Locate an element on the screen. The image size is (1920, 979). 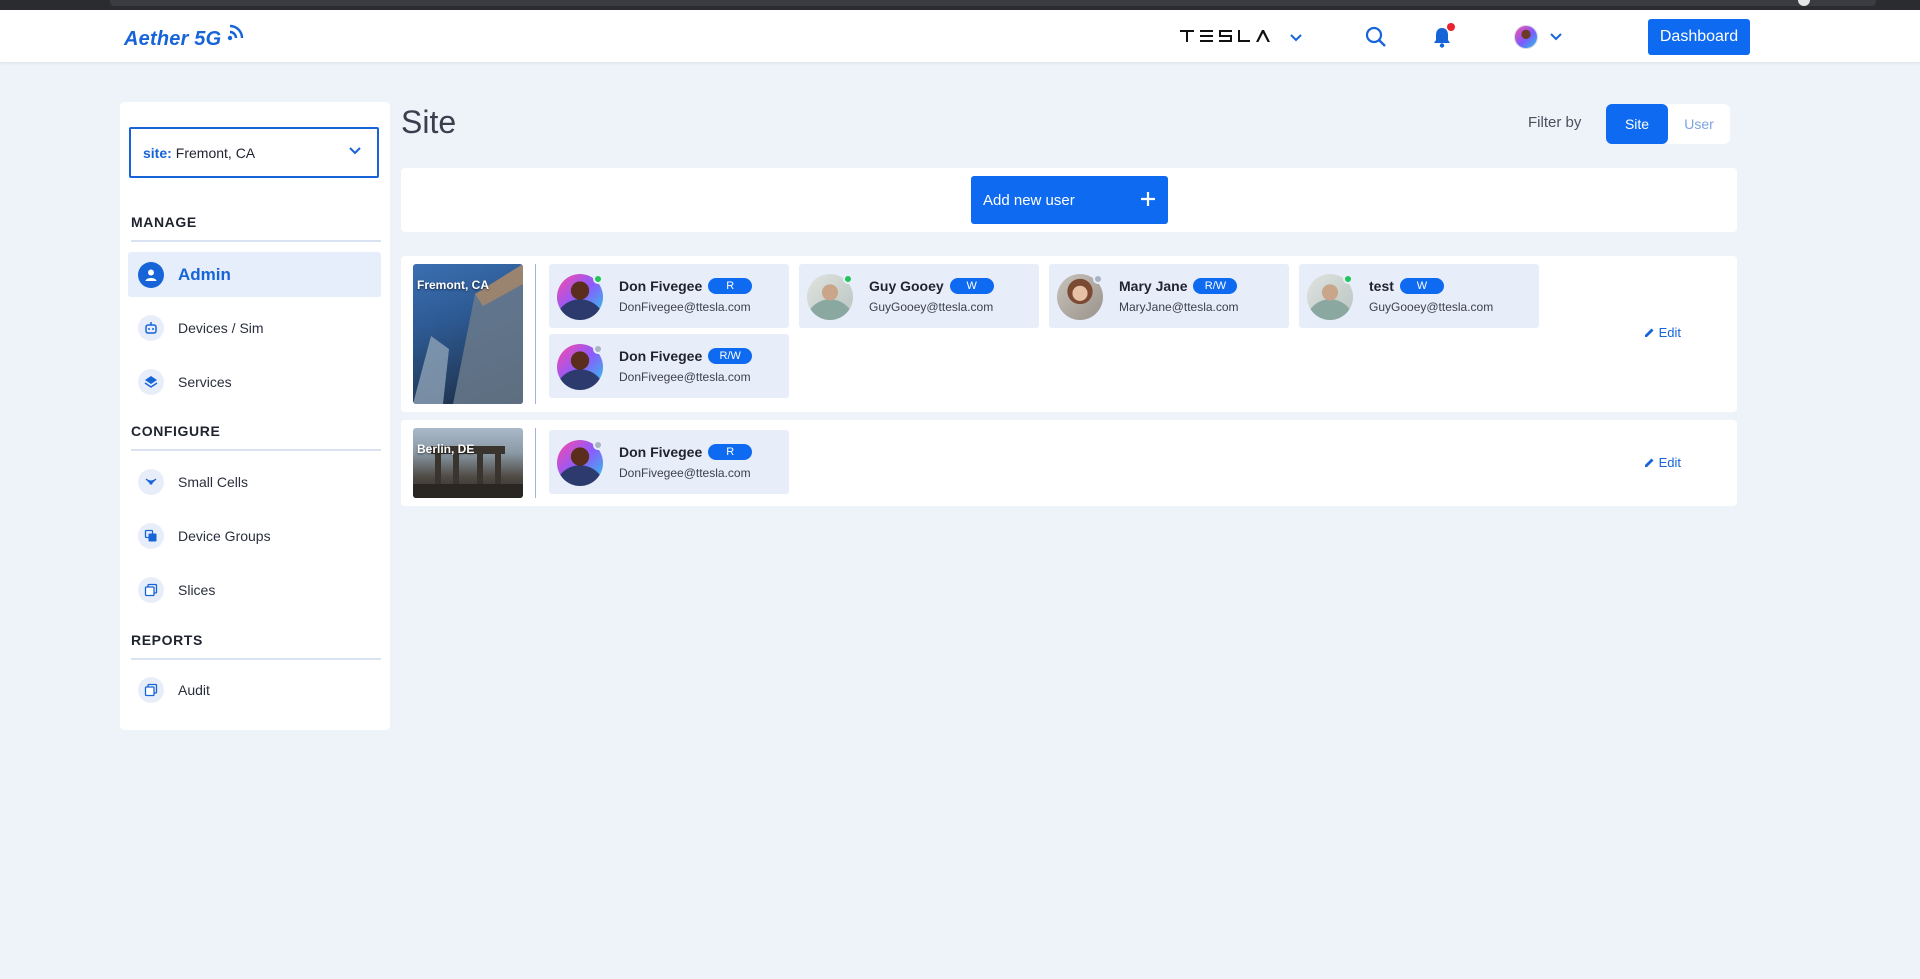
tenant-switcher is located at coordinates (1241, 38).